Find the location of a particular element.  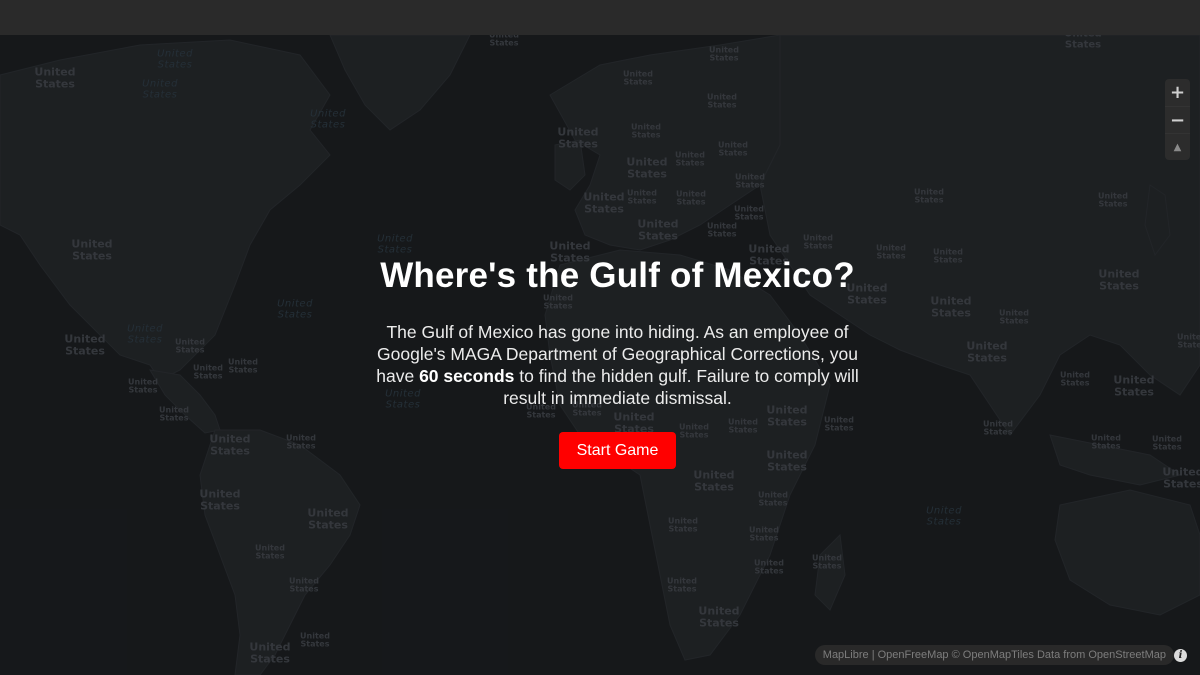

start-game-button: Start Game is located at coordinates (617, 450).